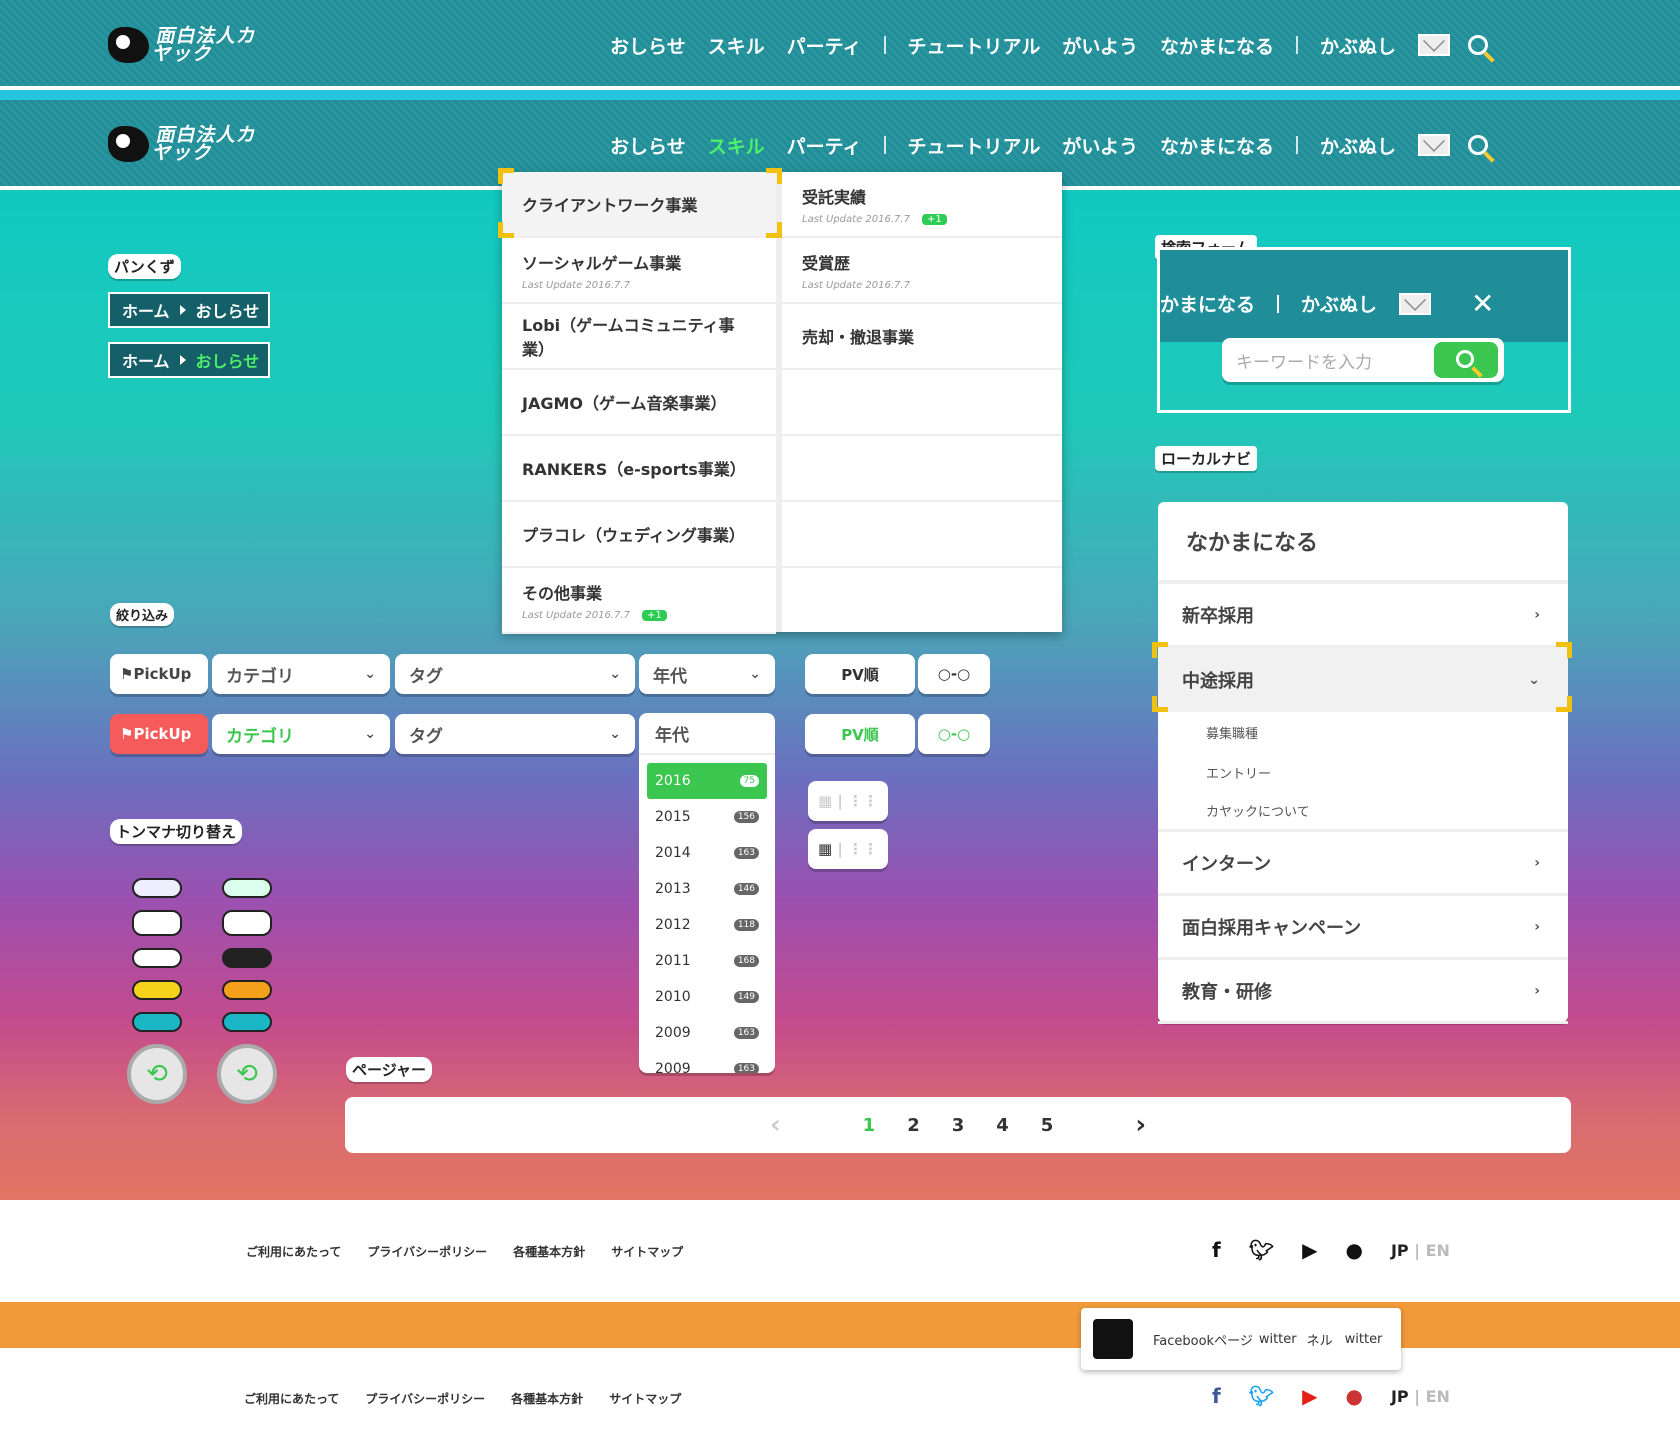  I want to click on year-option: 2010 149, so click(707, 997).